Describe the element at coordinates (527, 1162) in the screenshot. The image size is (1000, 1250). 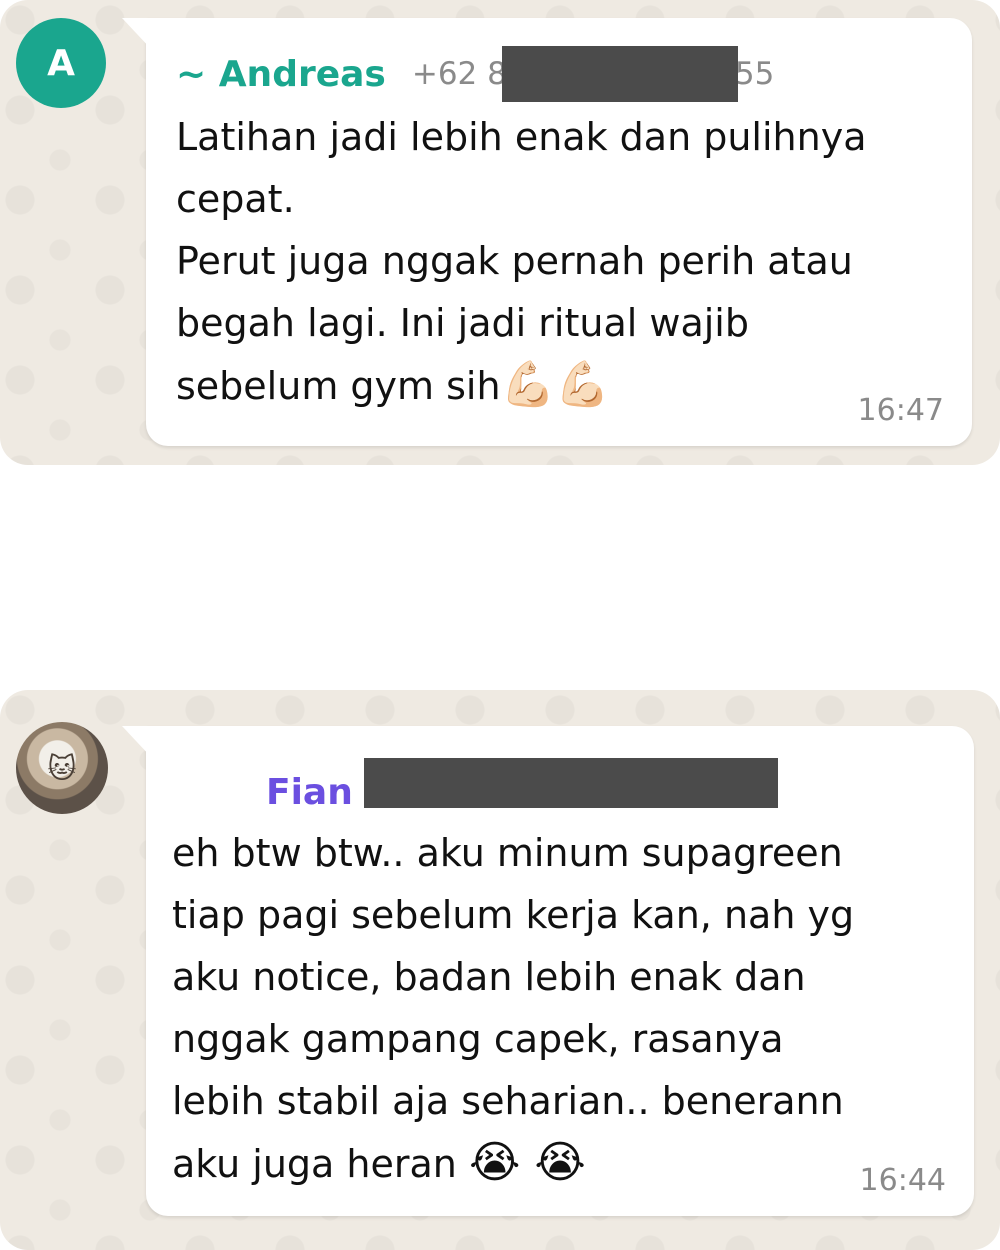
I see `loudly-crying-emoji: 😭 😭` at that location.